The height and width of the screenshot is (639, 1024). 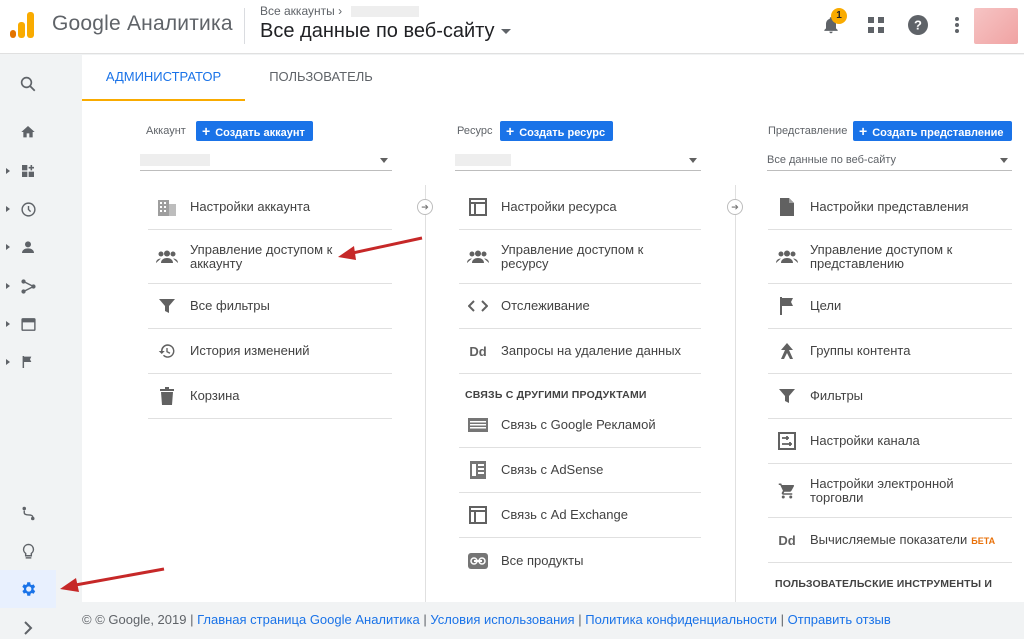 I want to click on attribution-icon, so click(x=28, y=513).